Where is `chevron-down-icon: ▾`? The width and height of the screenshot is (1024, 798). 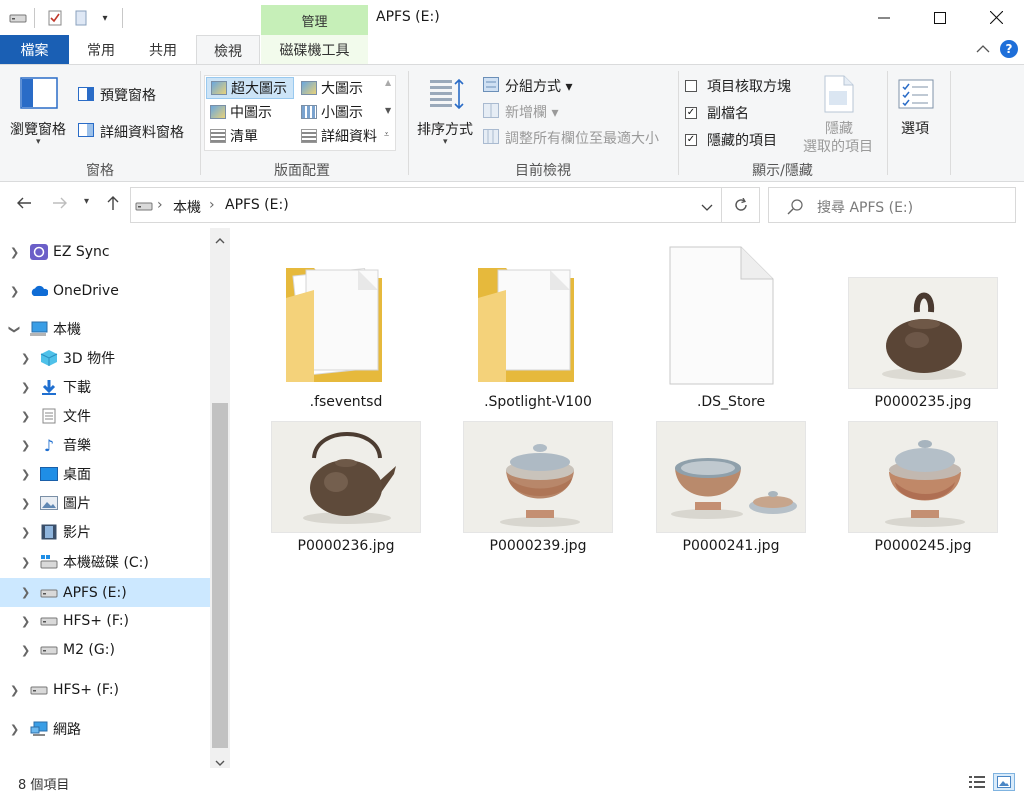 chevron-down-icon: ▾ is located at coordinates (445, 142).